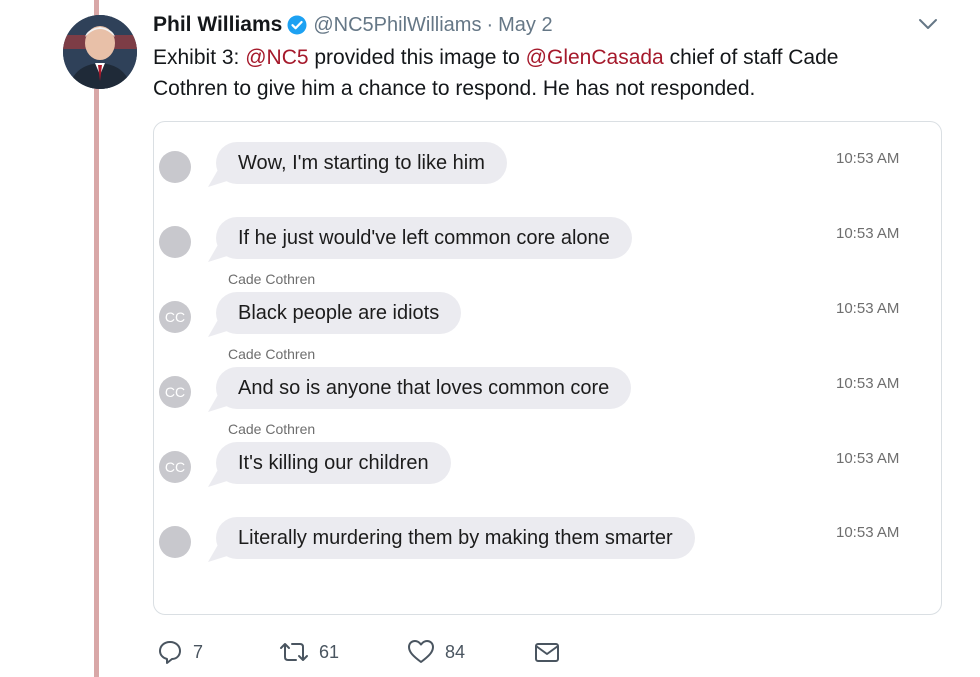  I want to click on message-bubble: And so is anyone that loves common core, so click(424, 388).